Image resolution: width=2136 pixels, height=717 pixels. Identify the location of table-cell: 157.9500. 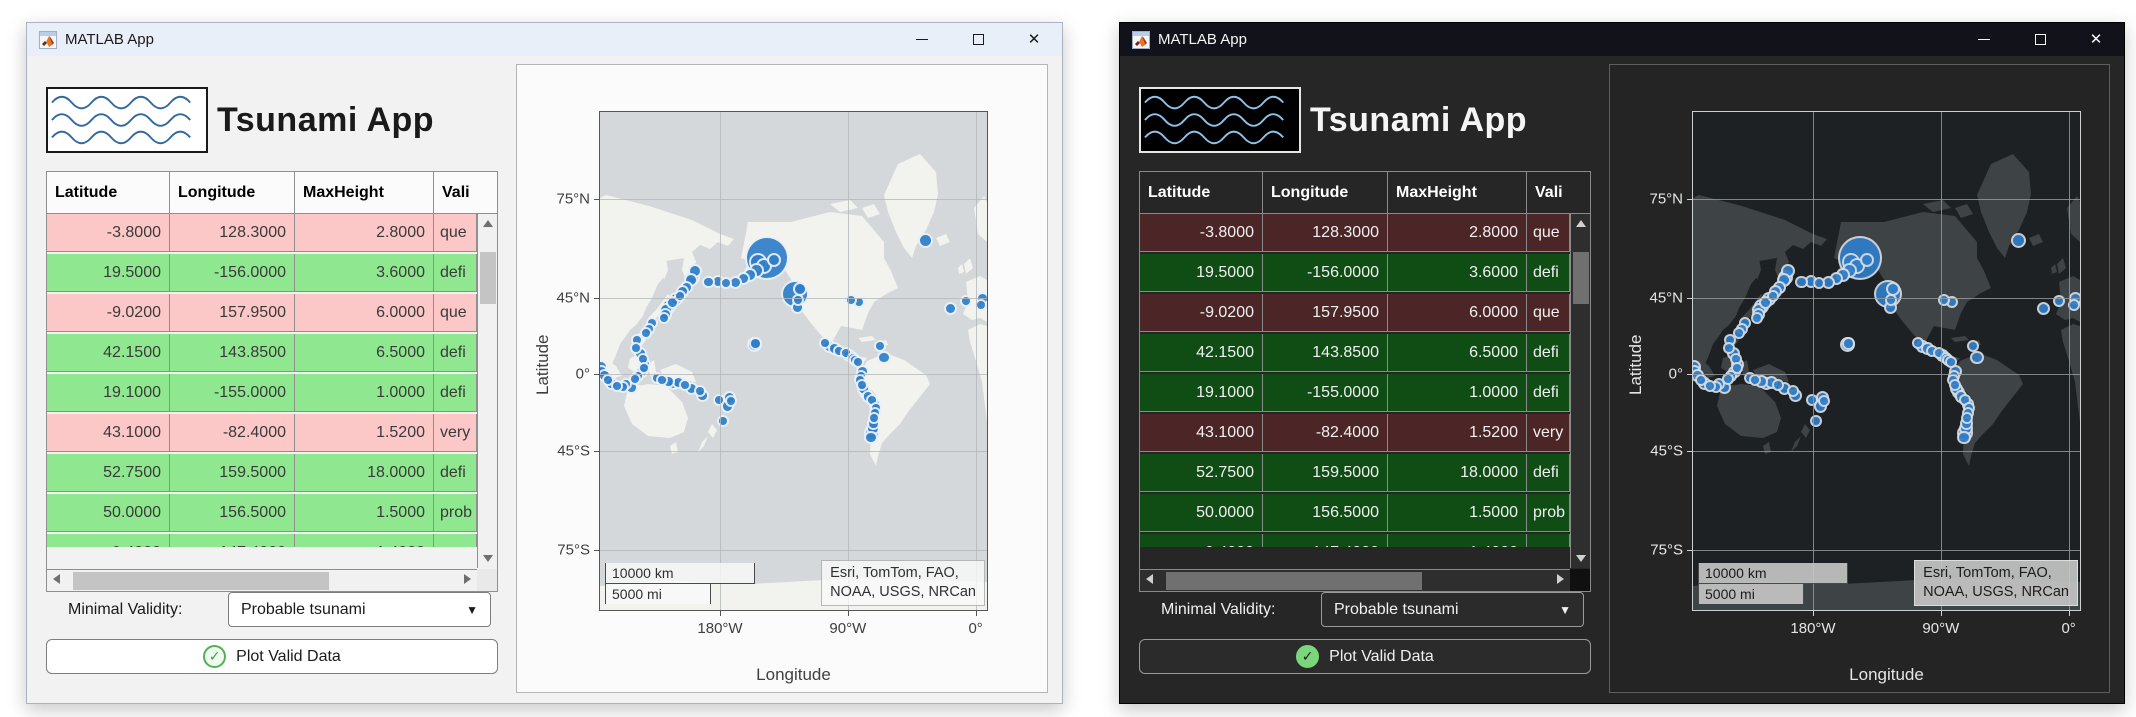
(232, 313).